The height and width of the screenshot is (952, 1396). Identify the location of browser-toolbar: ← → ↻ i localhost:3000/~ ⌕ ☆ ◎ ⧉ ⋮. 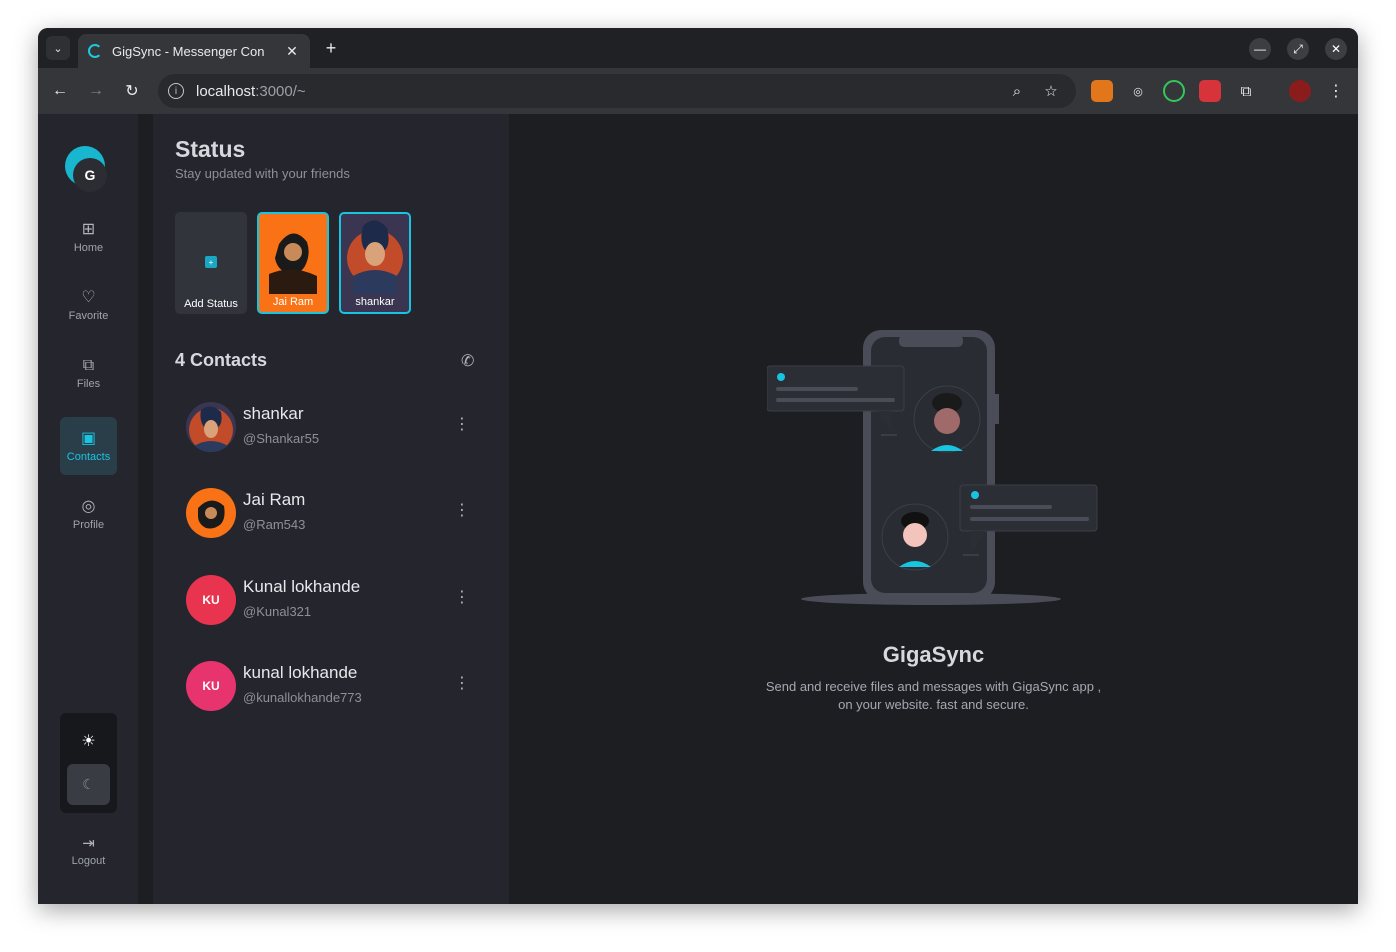
(698, 91).